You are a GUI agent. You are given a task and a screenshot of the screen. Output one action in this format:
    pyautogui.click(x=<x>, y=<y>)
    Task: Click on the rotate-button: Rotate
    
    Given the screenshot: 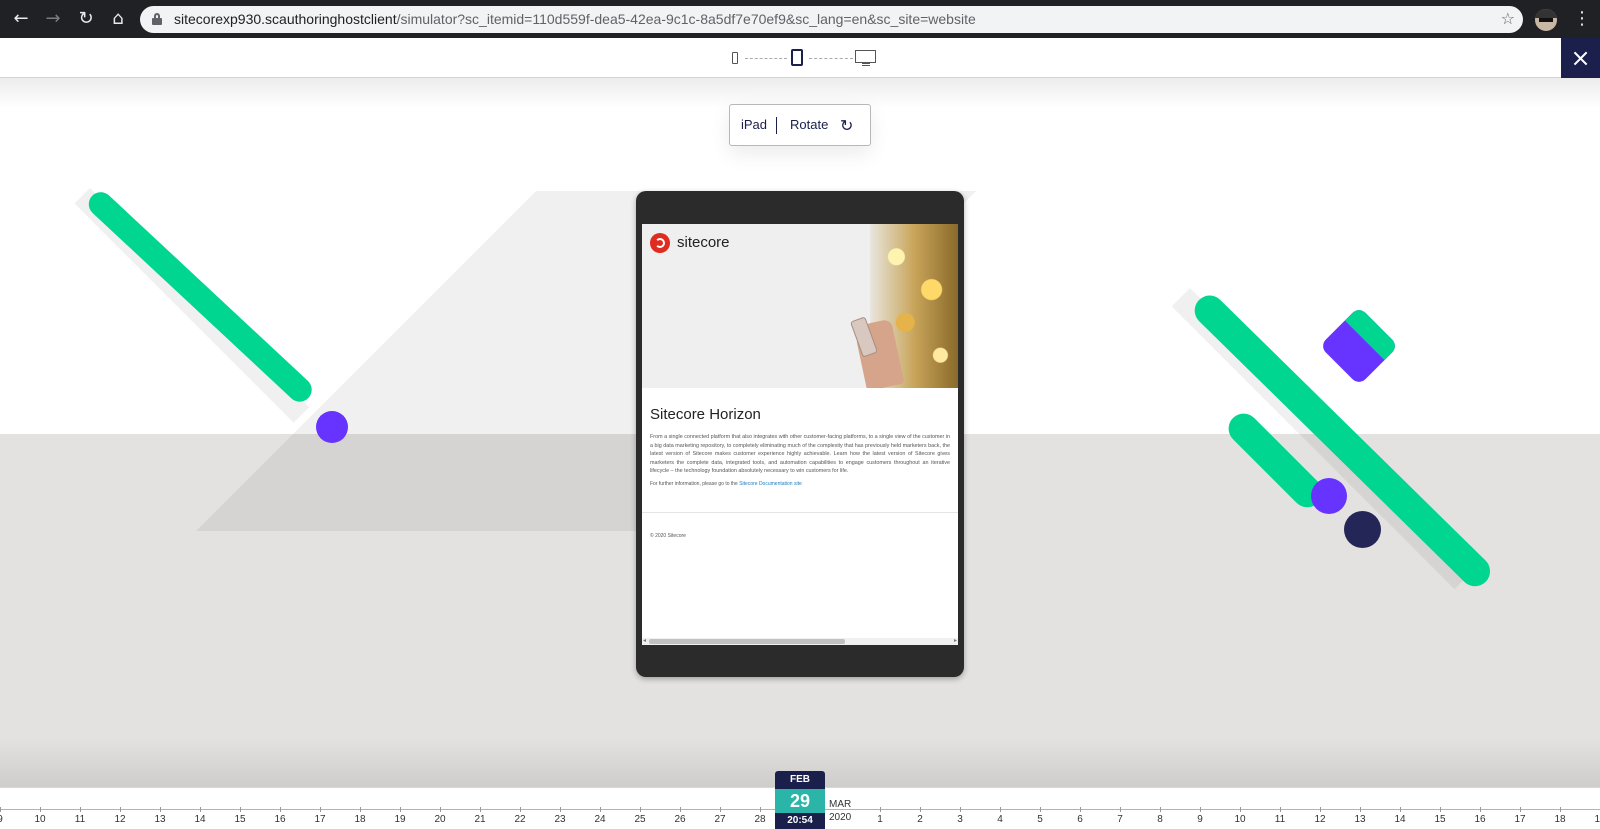 What is the action you would take?
    pyautogui.click(x=809, y=124)
    